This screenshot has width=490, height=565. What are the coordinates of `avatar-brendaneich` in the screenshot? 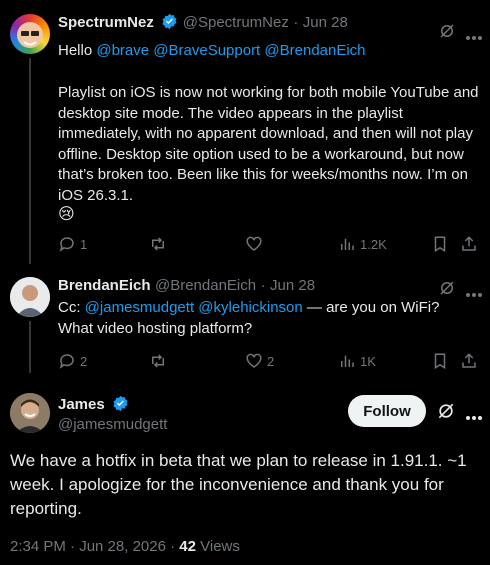 It's located at (30, 297).